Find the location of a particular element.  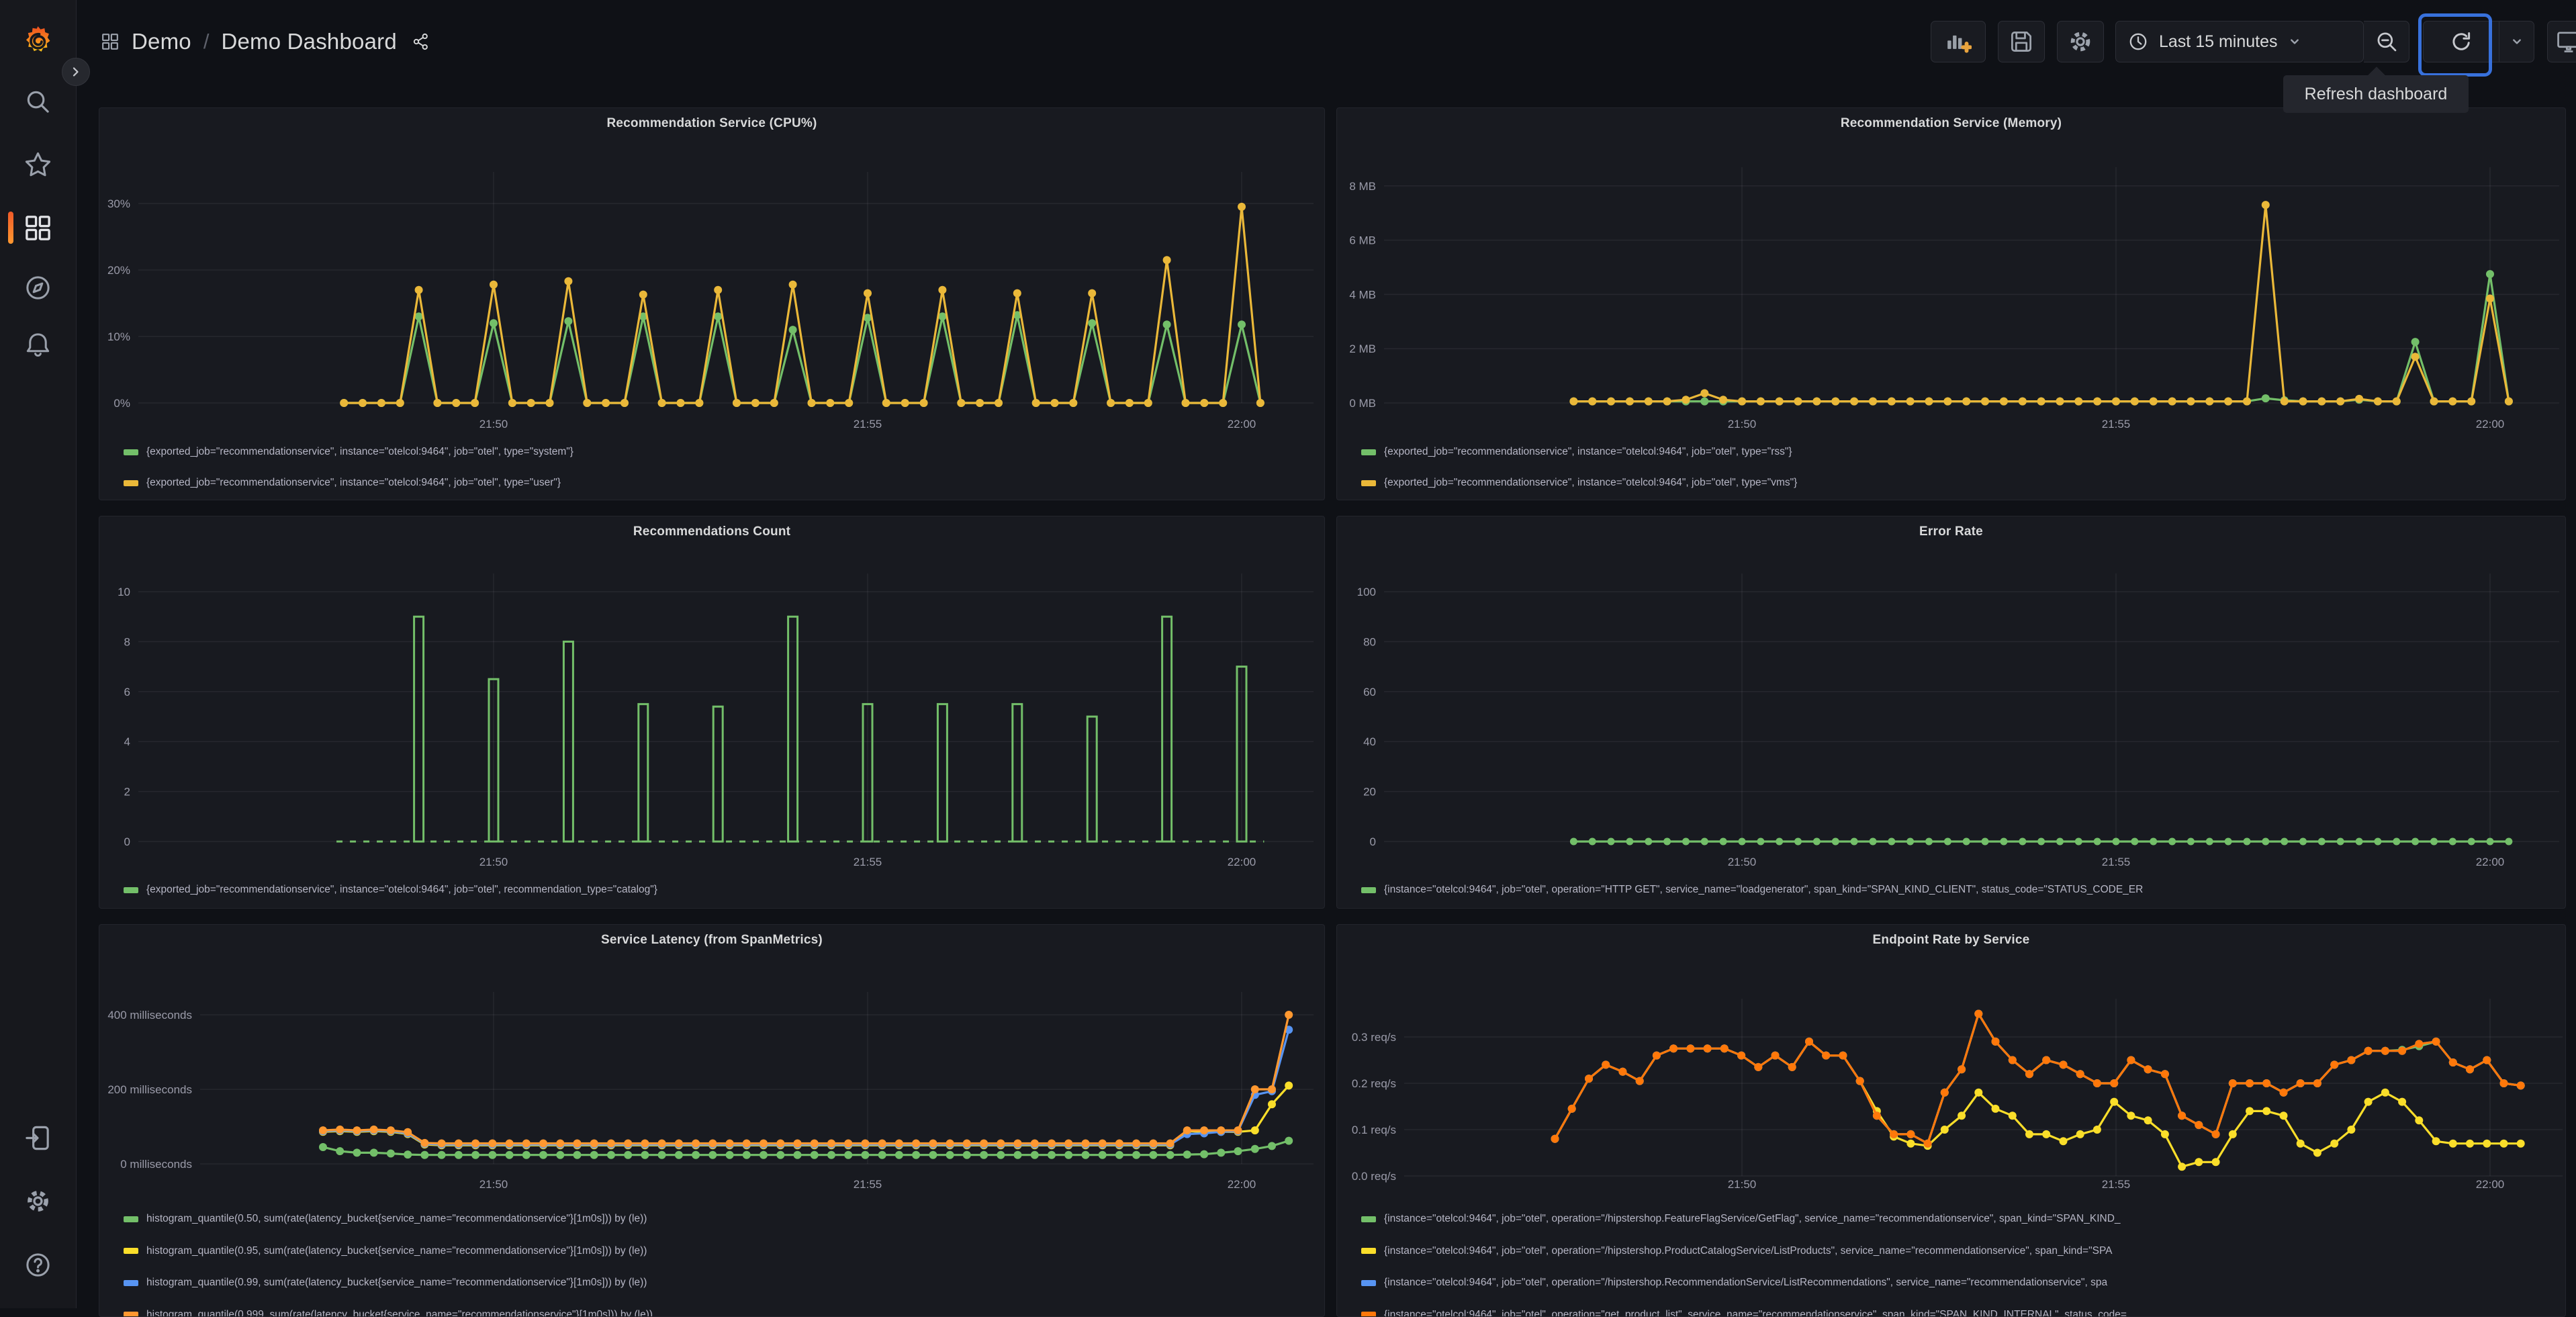

time-range-picker: Last 15 minutes is located at coordinates (2239, 41).